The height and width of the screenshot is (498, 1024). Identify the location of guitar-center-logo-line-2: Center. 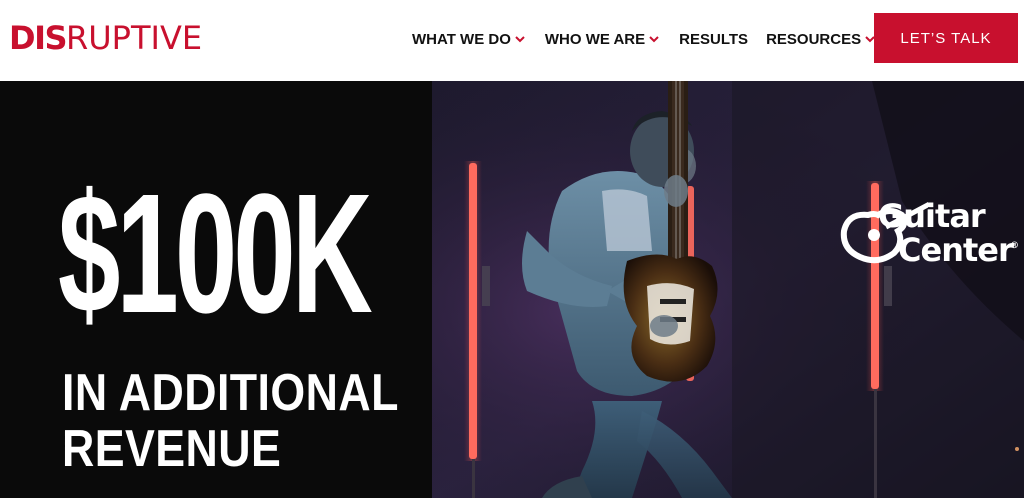
(956, 250).